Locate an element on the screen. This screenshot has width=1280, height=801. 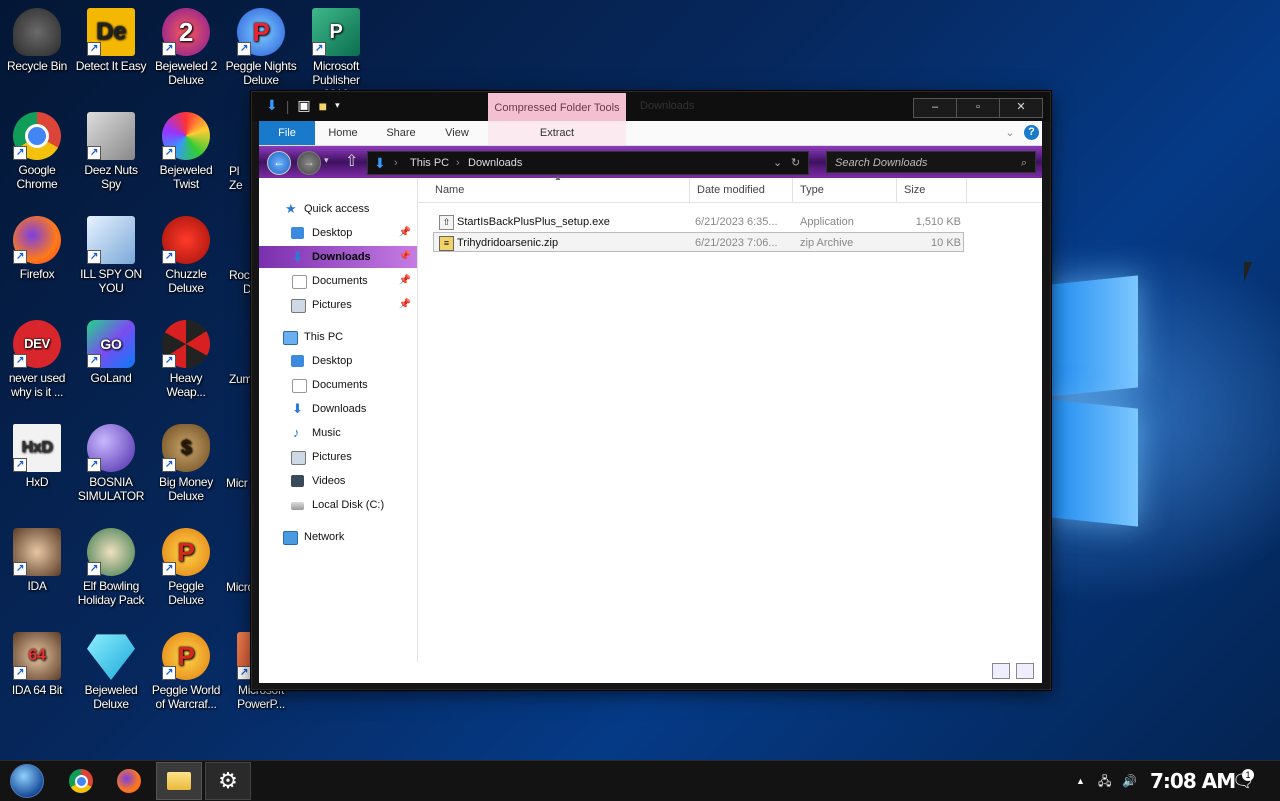
nav-pc-local-disk: Local Disk (C:) is located at coordinates (338, 505).